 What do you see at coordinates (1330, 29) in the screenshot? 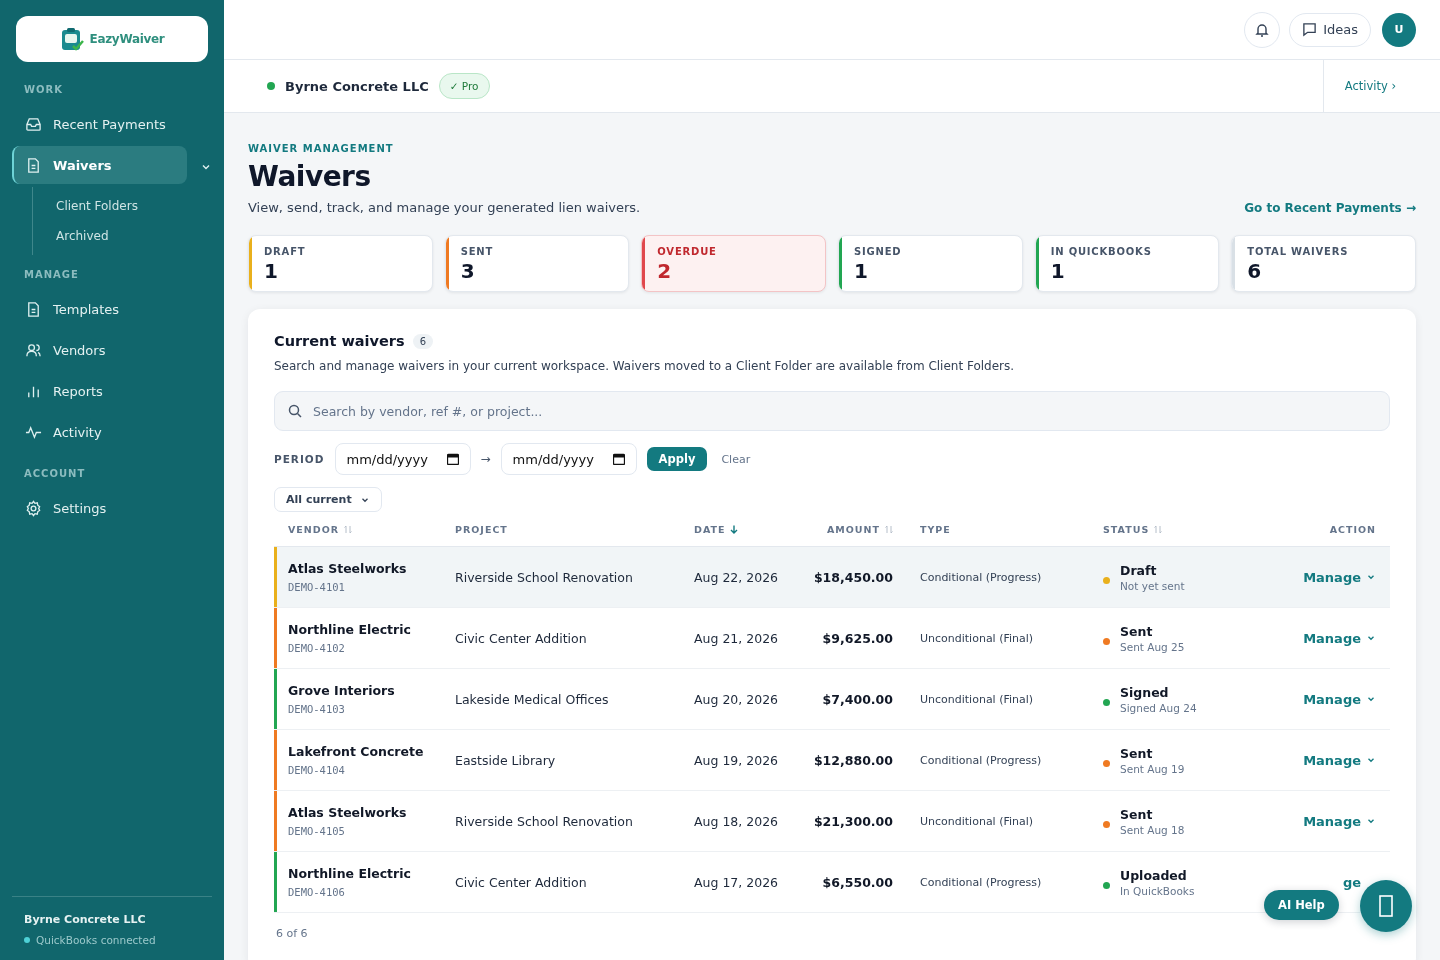
I see `ideas-button: Ideas` at bounding box center [1330, 29].